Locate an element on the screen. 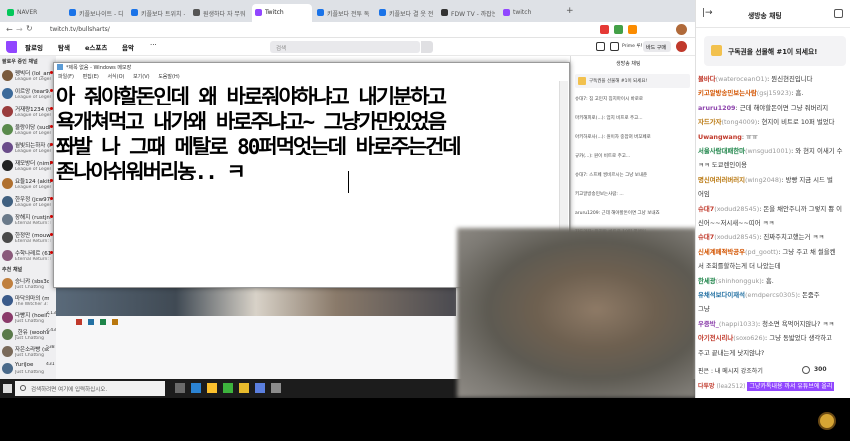  notepad-titlebar: *제목 없음 - Windows 메모장 is located at coordinates (311, 67).